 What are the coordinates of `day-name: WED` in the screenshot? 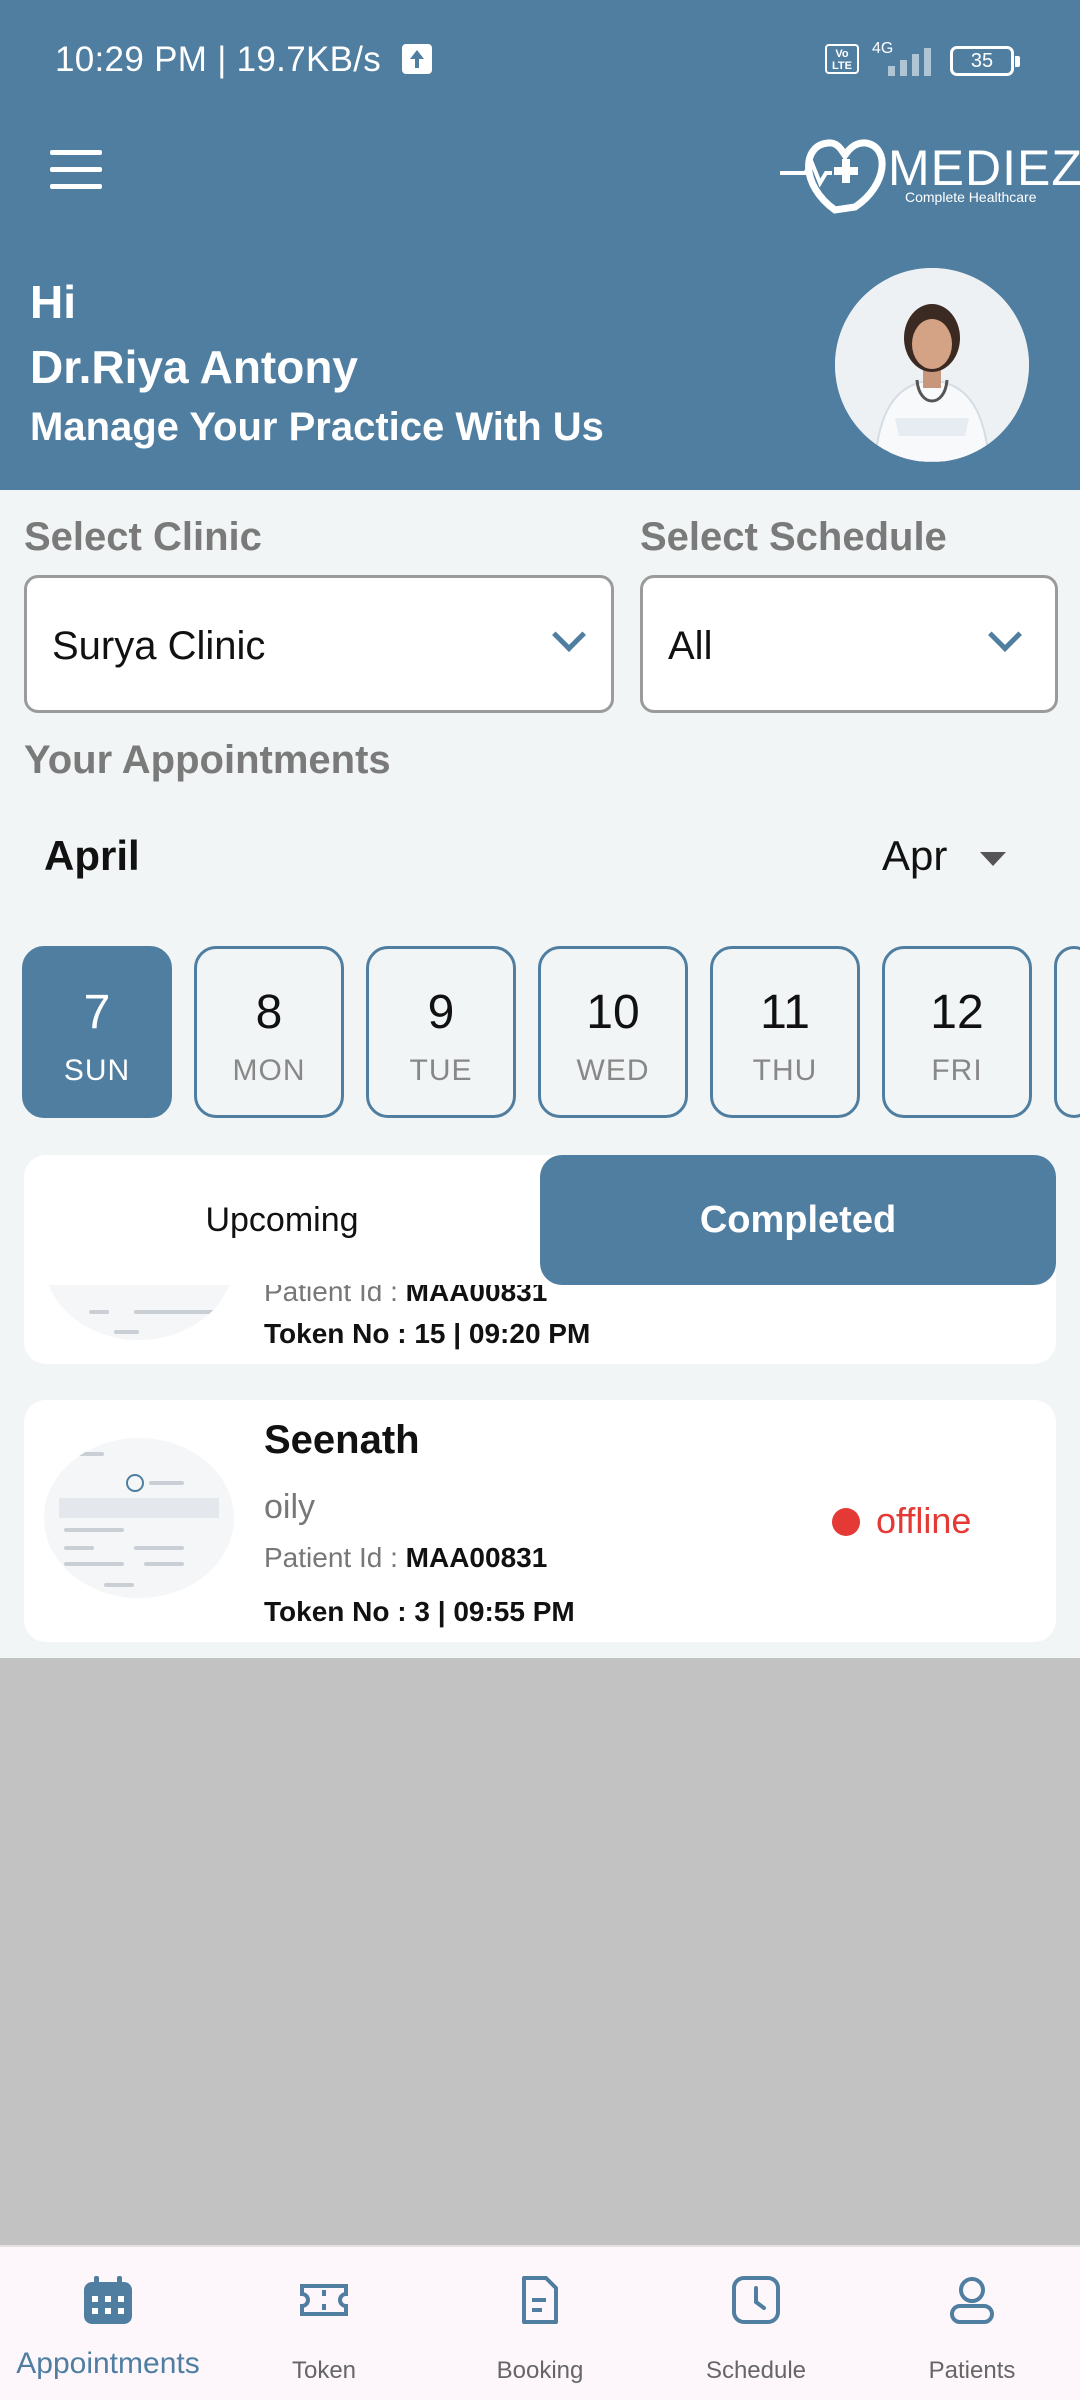 It's located at (613, 1070).